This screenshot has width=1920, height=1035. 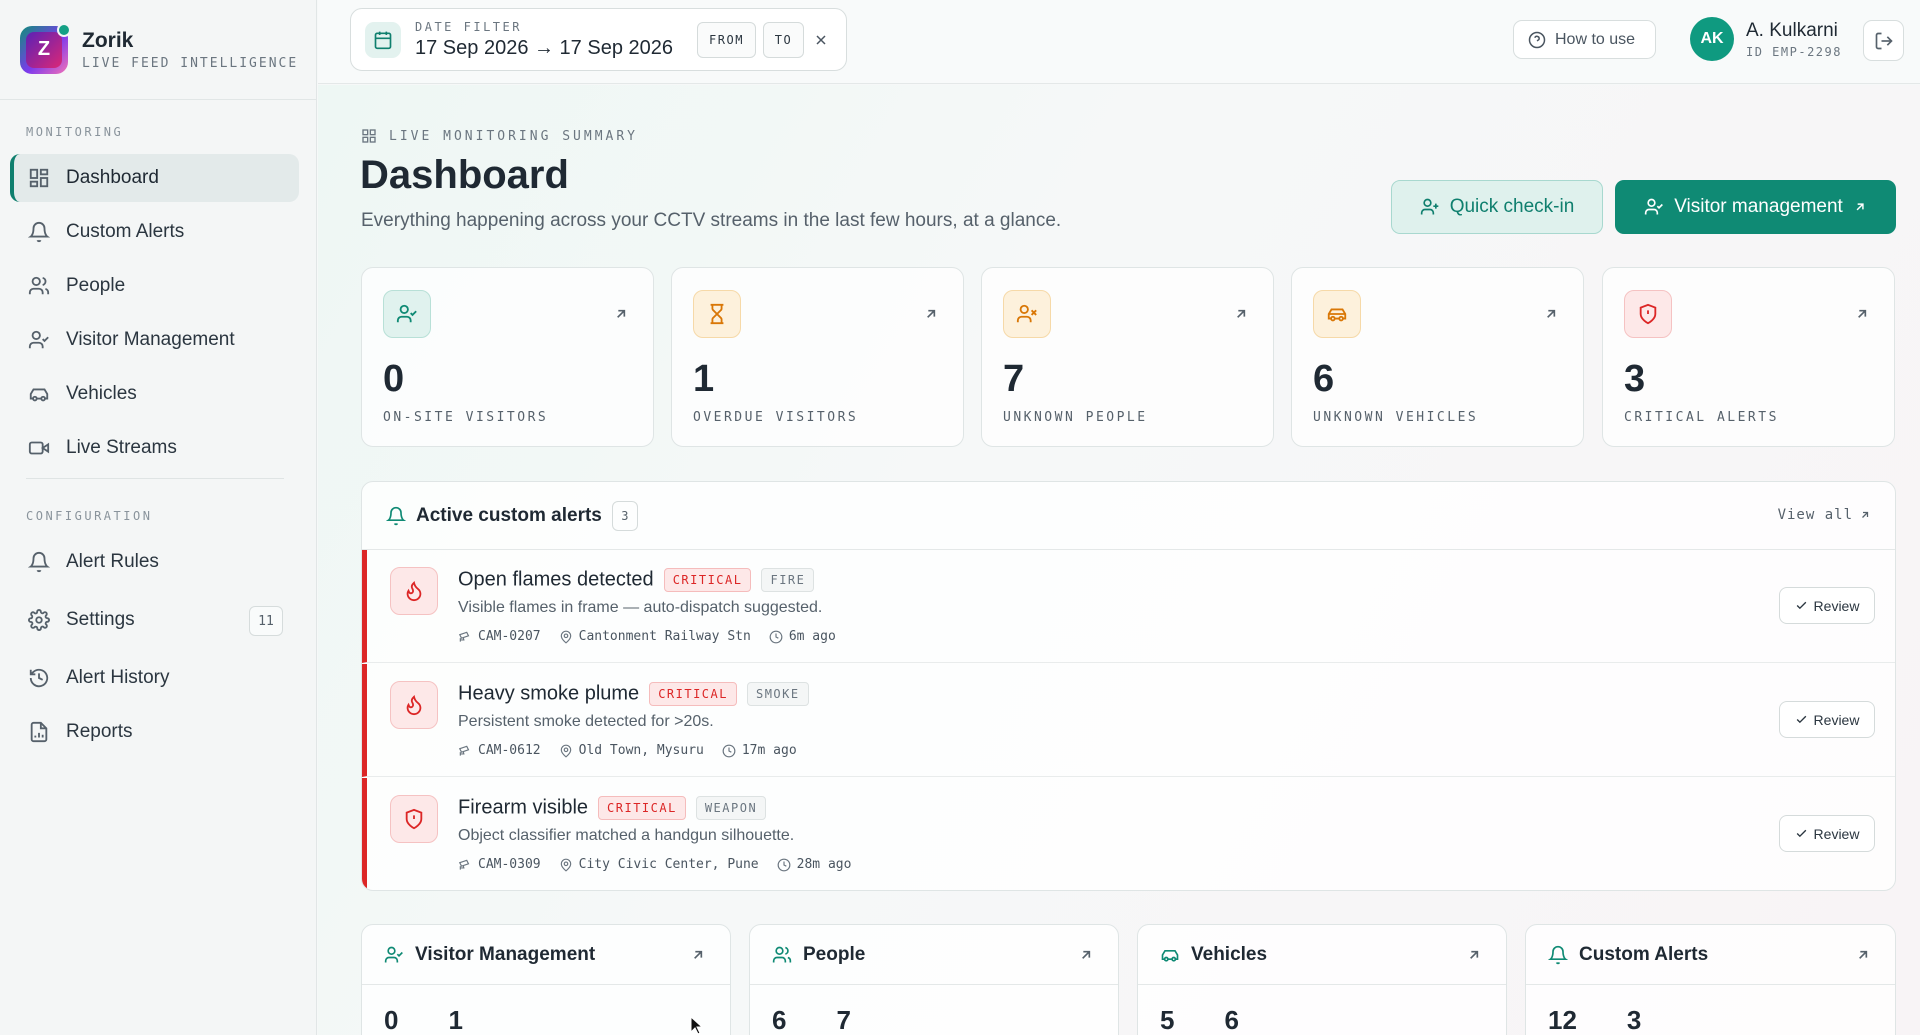 I want to click on cctv-icon, so click(x=464, y=864).